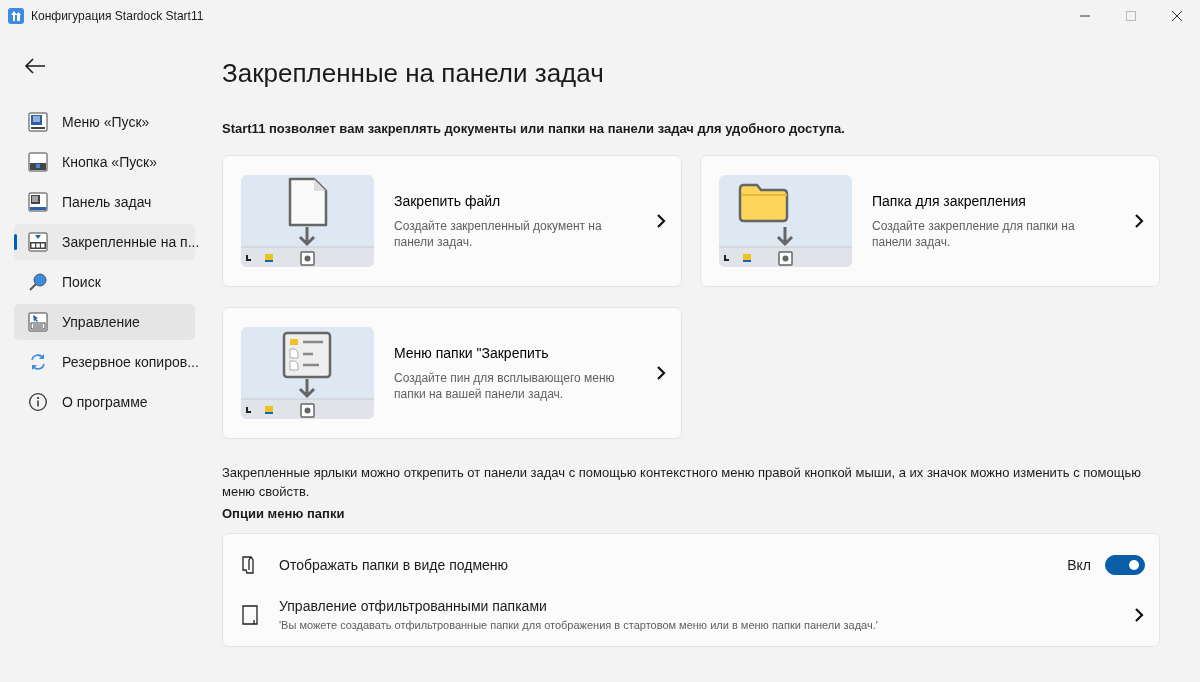 The height and width of the screenshot is (682, 1200). What do you see at coordinates (104, 162) in the screenshot?
I see `sidebar-item: Кнопка «Пуск»` at bounding box center [104, 162].